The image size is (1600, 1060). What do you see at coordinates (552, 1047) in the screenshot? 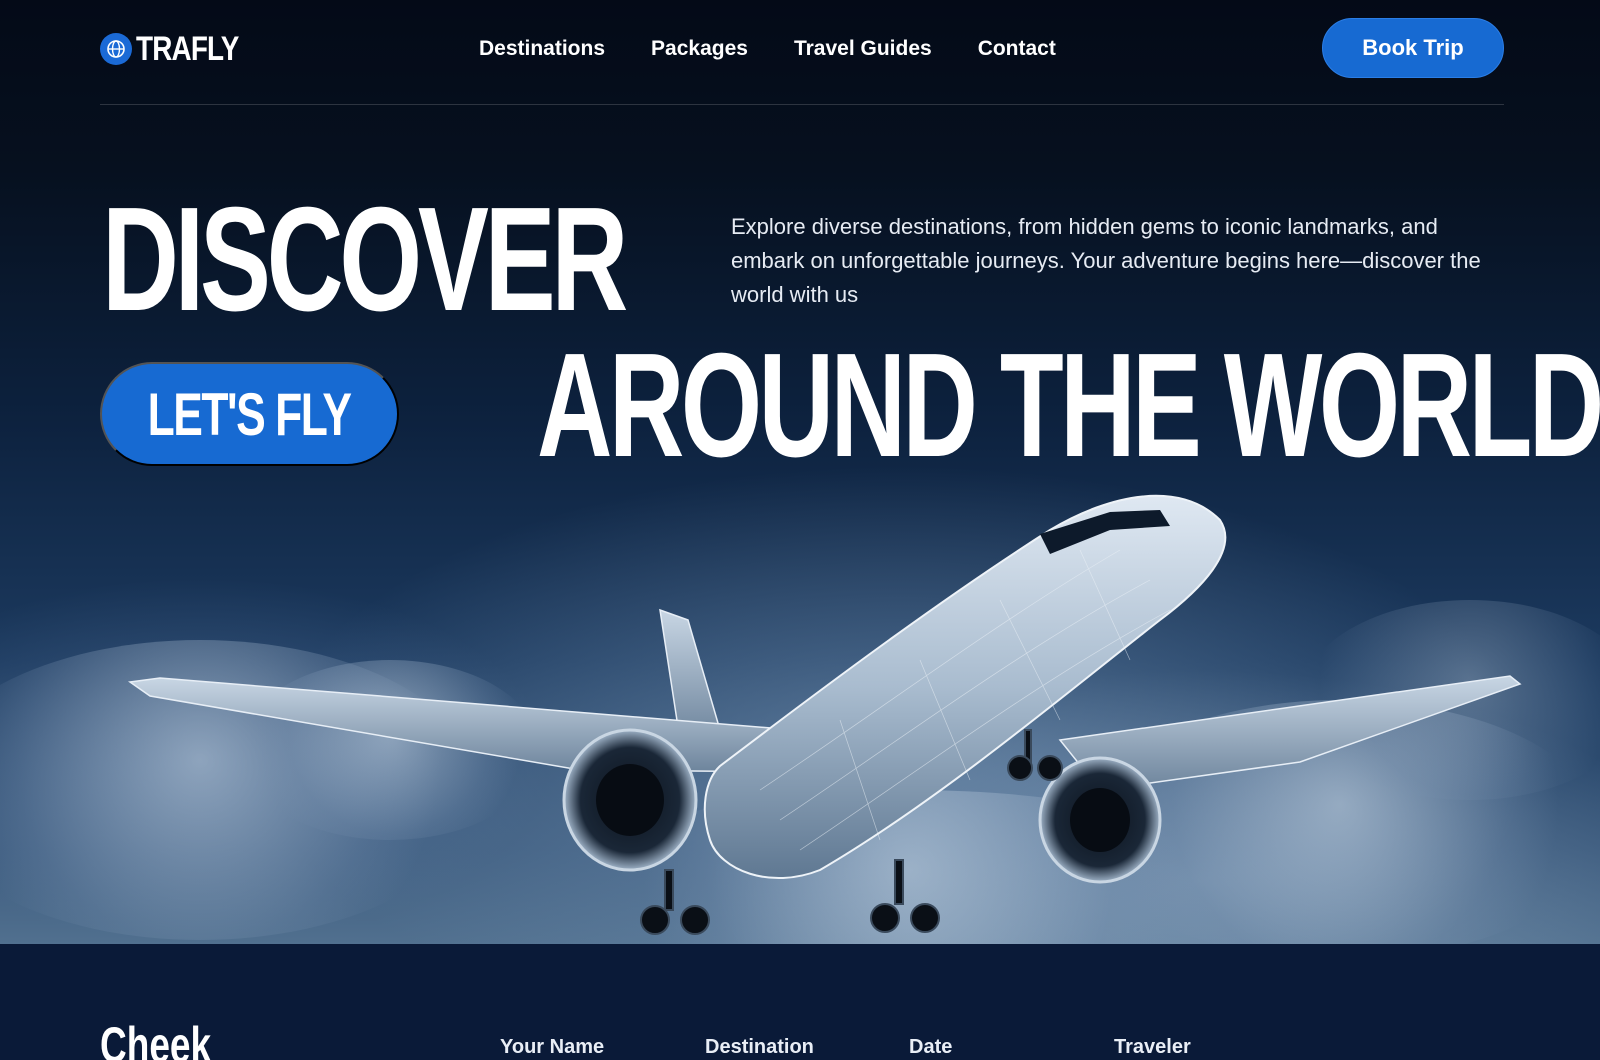
I see `field-label-your-name: Your Name` at bounding box center [552, 1047].